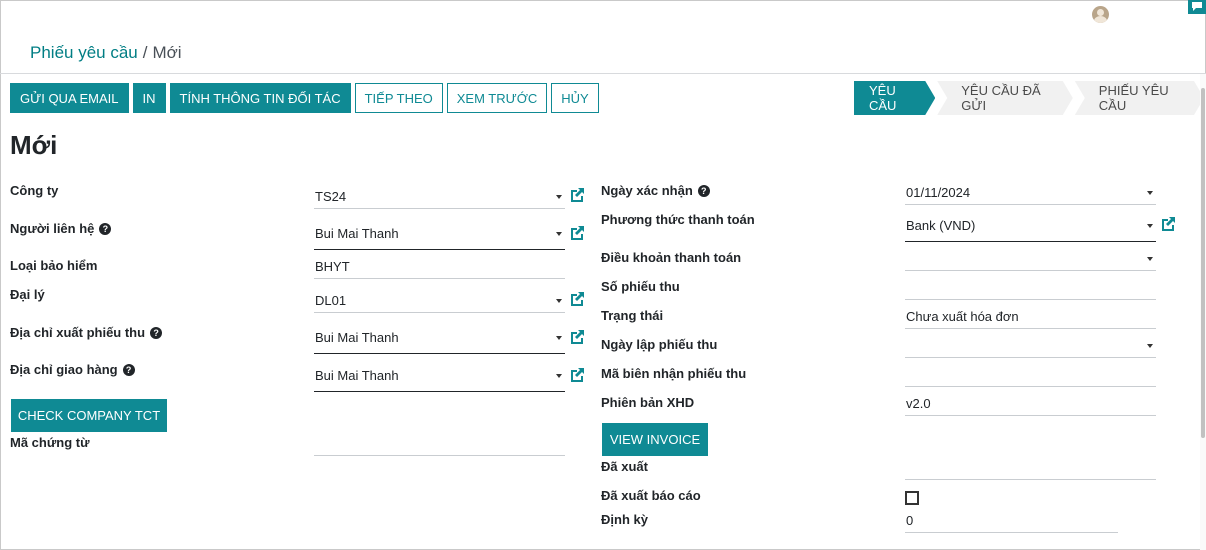 This screenshot has height=550, width=1206. I want to click on preview-button: XEM TRƯỚC, so click(497, 98).